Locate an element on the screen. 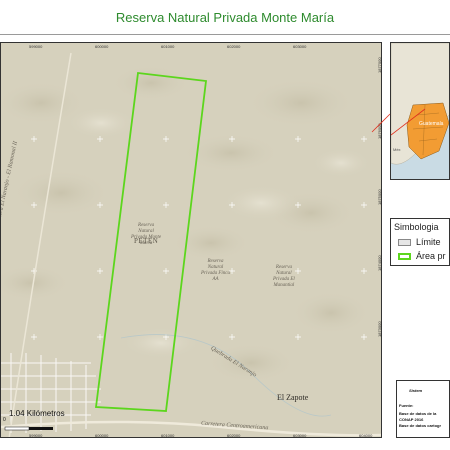 This screenshot has width=450, height=450. legend-item: Límite is located at coordinates (419, 242).